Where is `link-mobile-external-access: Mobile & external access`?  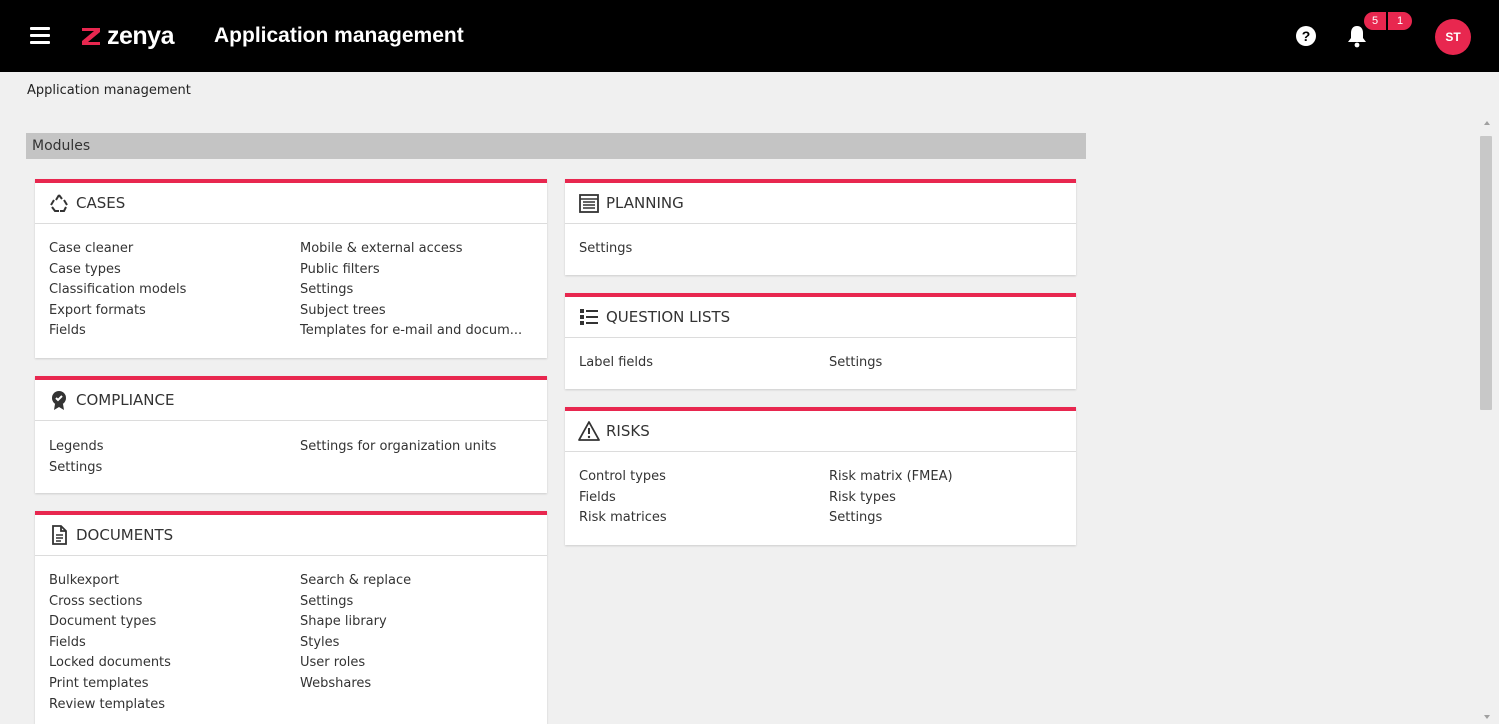 link-mobile-external-access: Mobile & external access is located at coordinates (411, 249).